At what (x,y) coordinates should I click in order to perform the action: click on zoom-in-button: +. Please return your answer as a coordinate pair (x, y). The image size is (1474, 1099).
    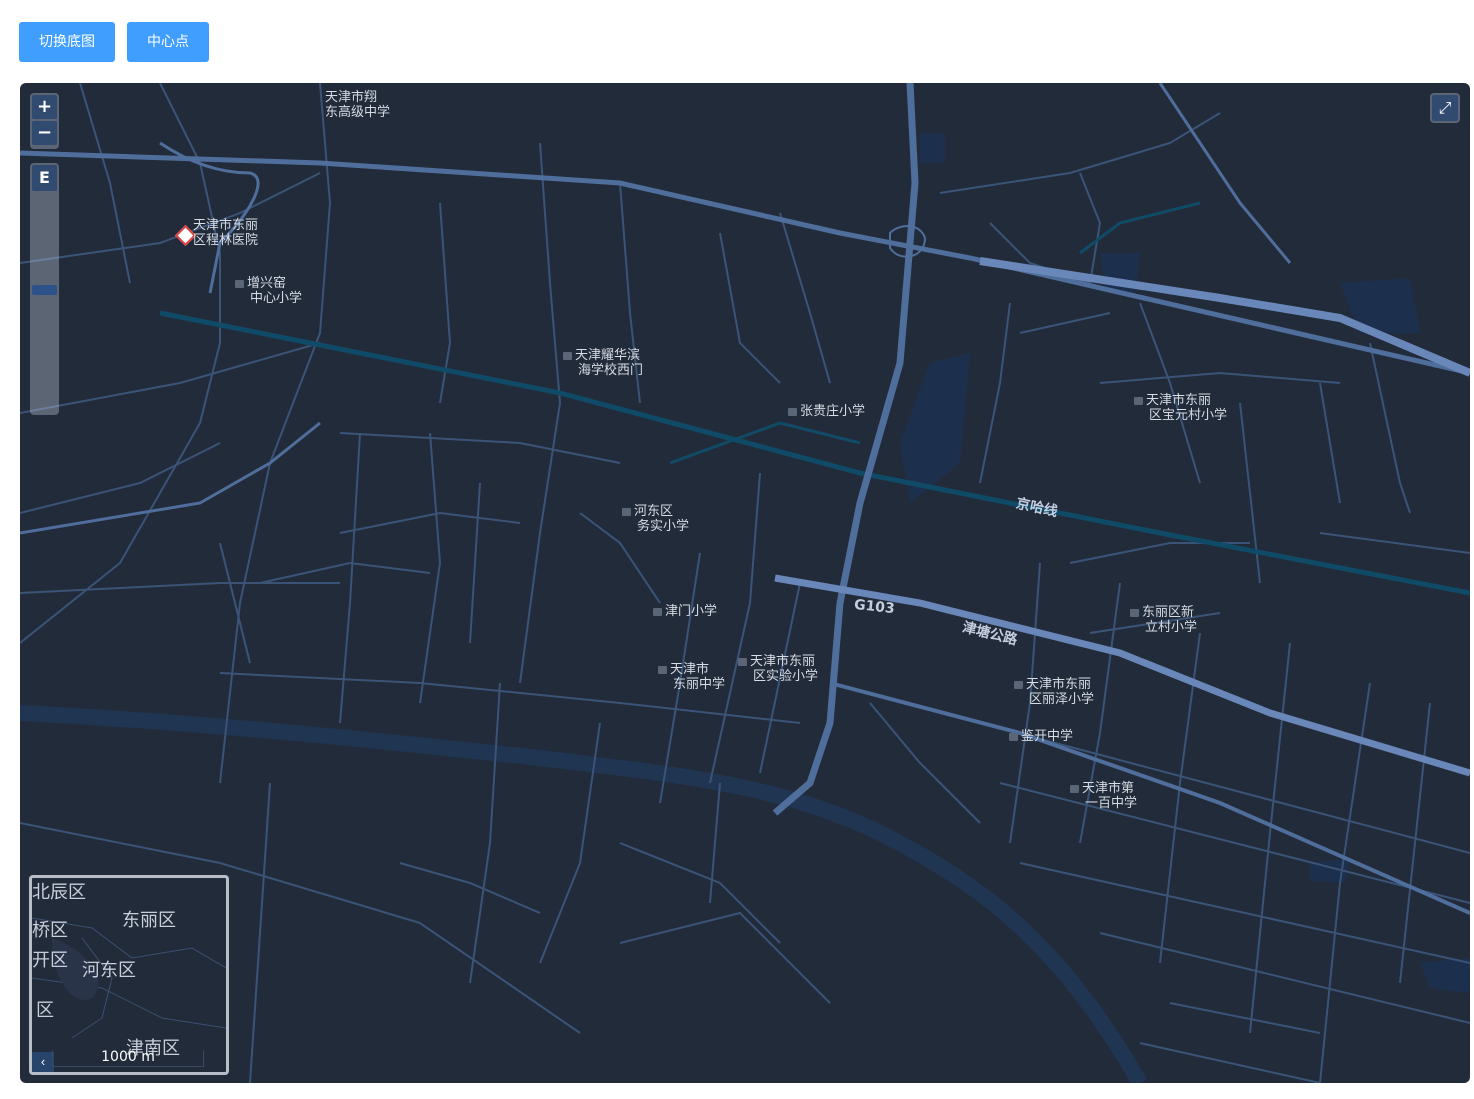
    Looking at the image, I should click on (44, 107).